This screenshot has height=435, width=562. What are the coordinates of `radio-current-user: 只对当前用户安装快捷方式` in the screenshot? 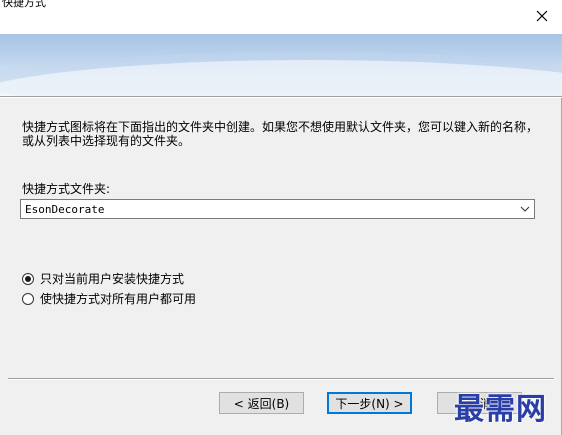 It's located at (103, 278).